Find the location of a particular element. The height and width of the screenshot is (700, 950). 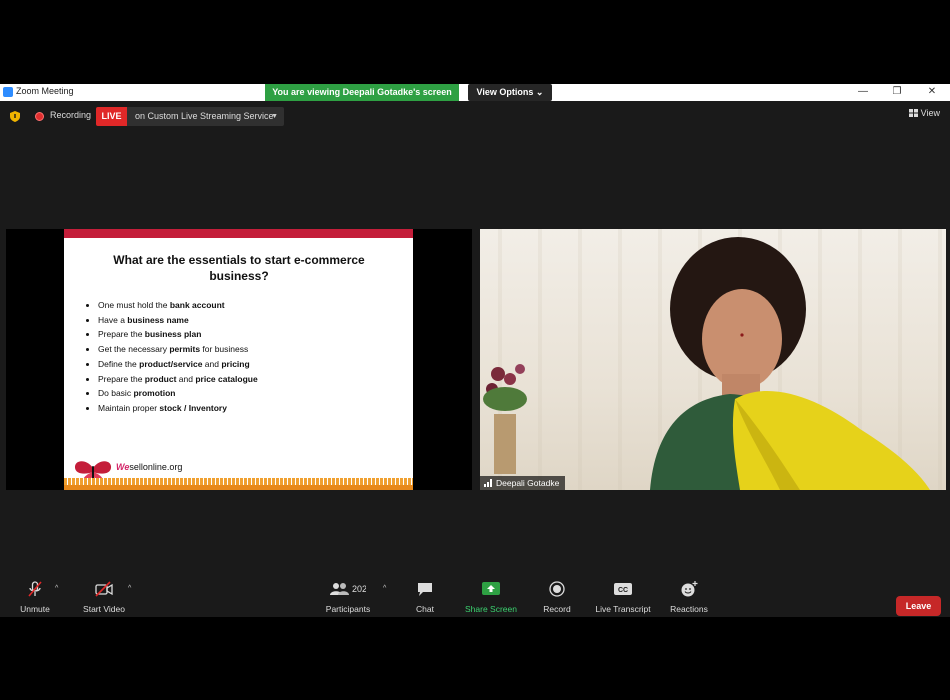

minimize-button: — is located at coordinates (863, 92).